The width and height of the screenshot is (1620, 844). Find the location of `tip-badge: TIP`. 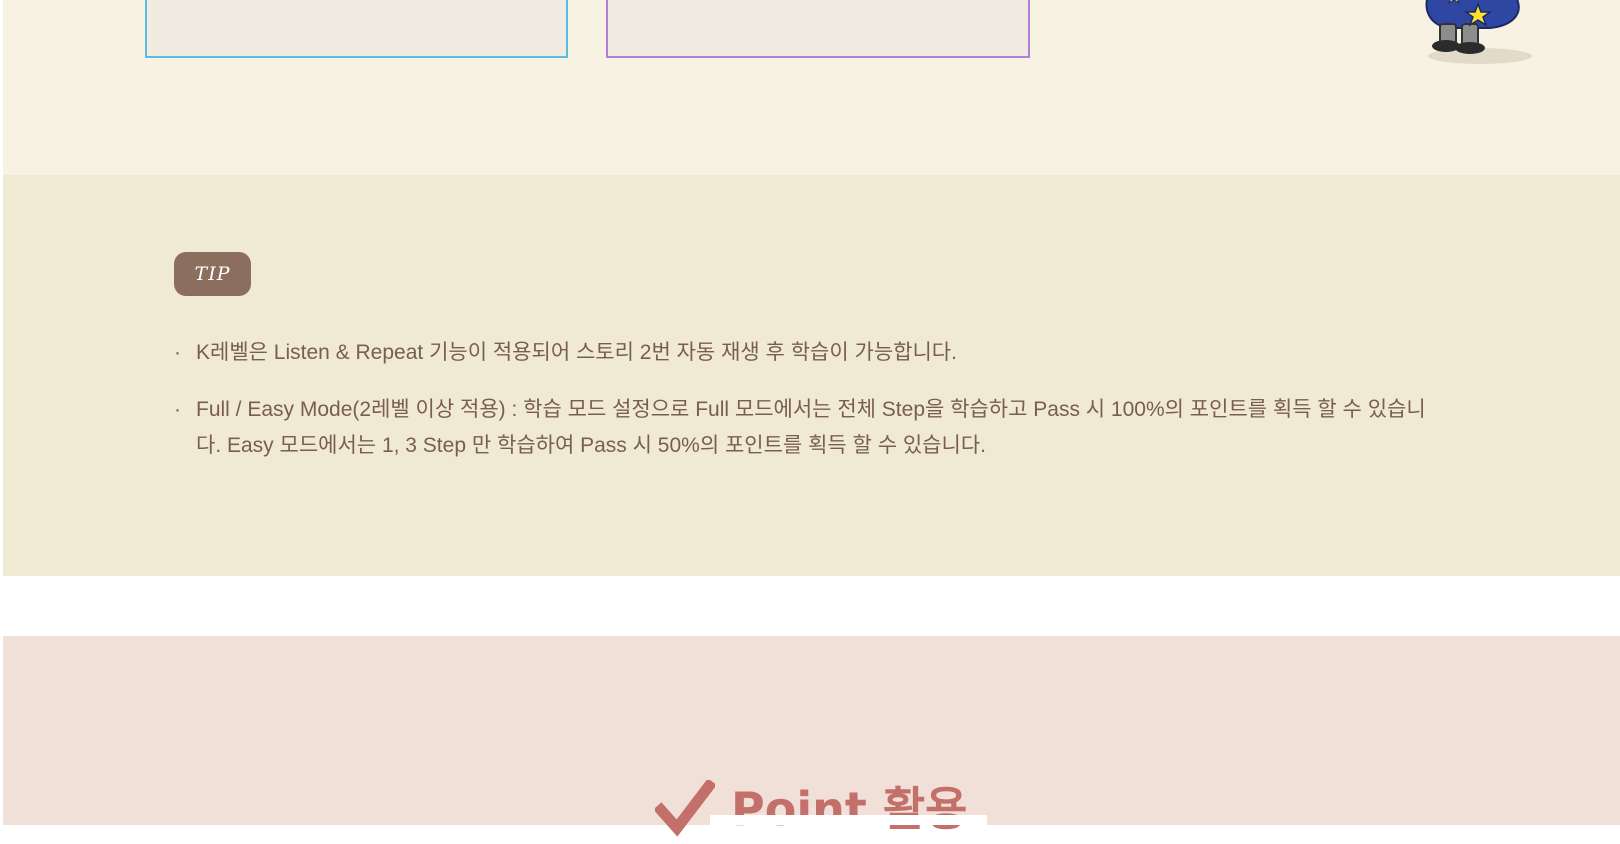

tip-badge: TIP is located at coordinates (212, 274).